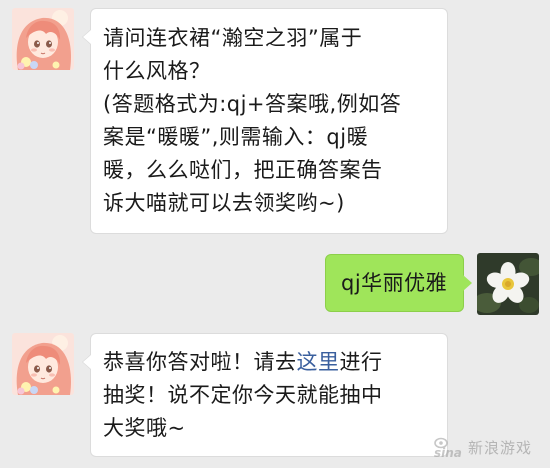 This screenshot has height=468, width=550. I want to click on watermark-text: 新浪游戏, so click(500, 447).